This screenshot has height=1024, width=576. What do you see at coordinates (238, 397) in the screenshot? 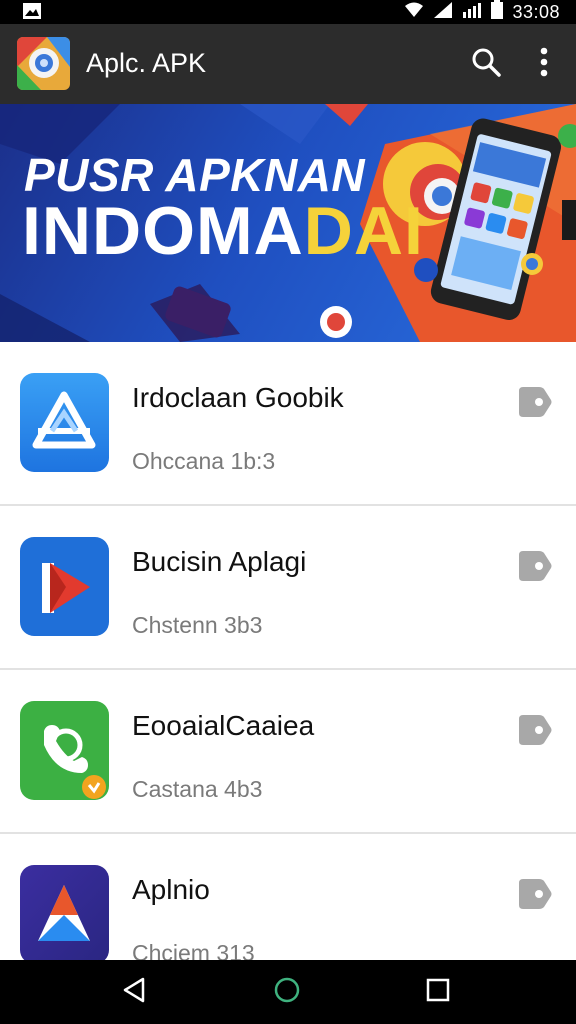
I see `app-name: Irdoclaan Goobik` at bounding box center [238, 397].